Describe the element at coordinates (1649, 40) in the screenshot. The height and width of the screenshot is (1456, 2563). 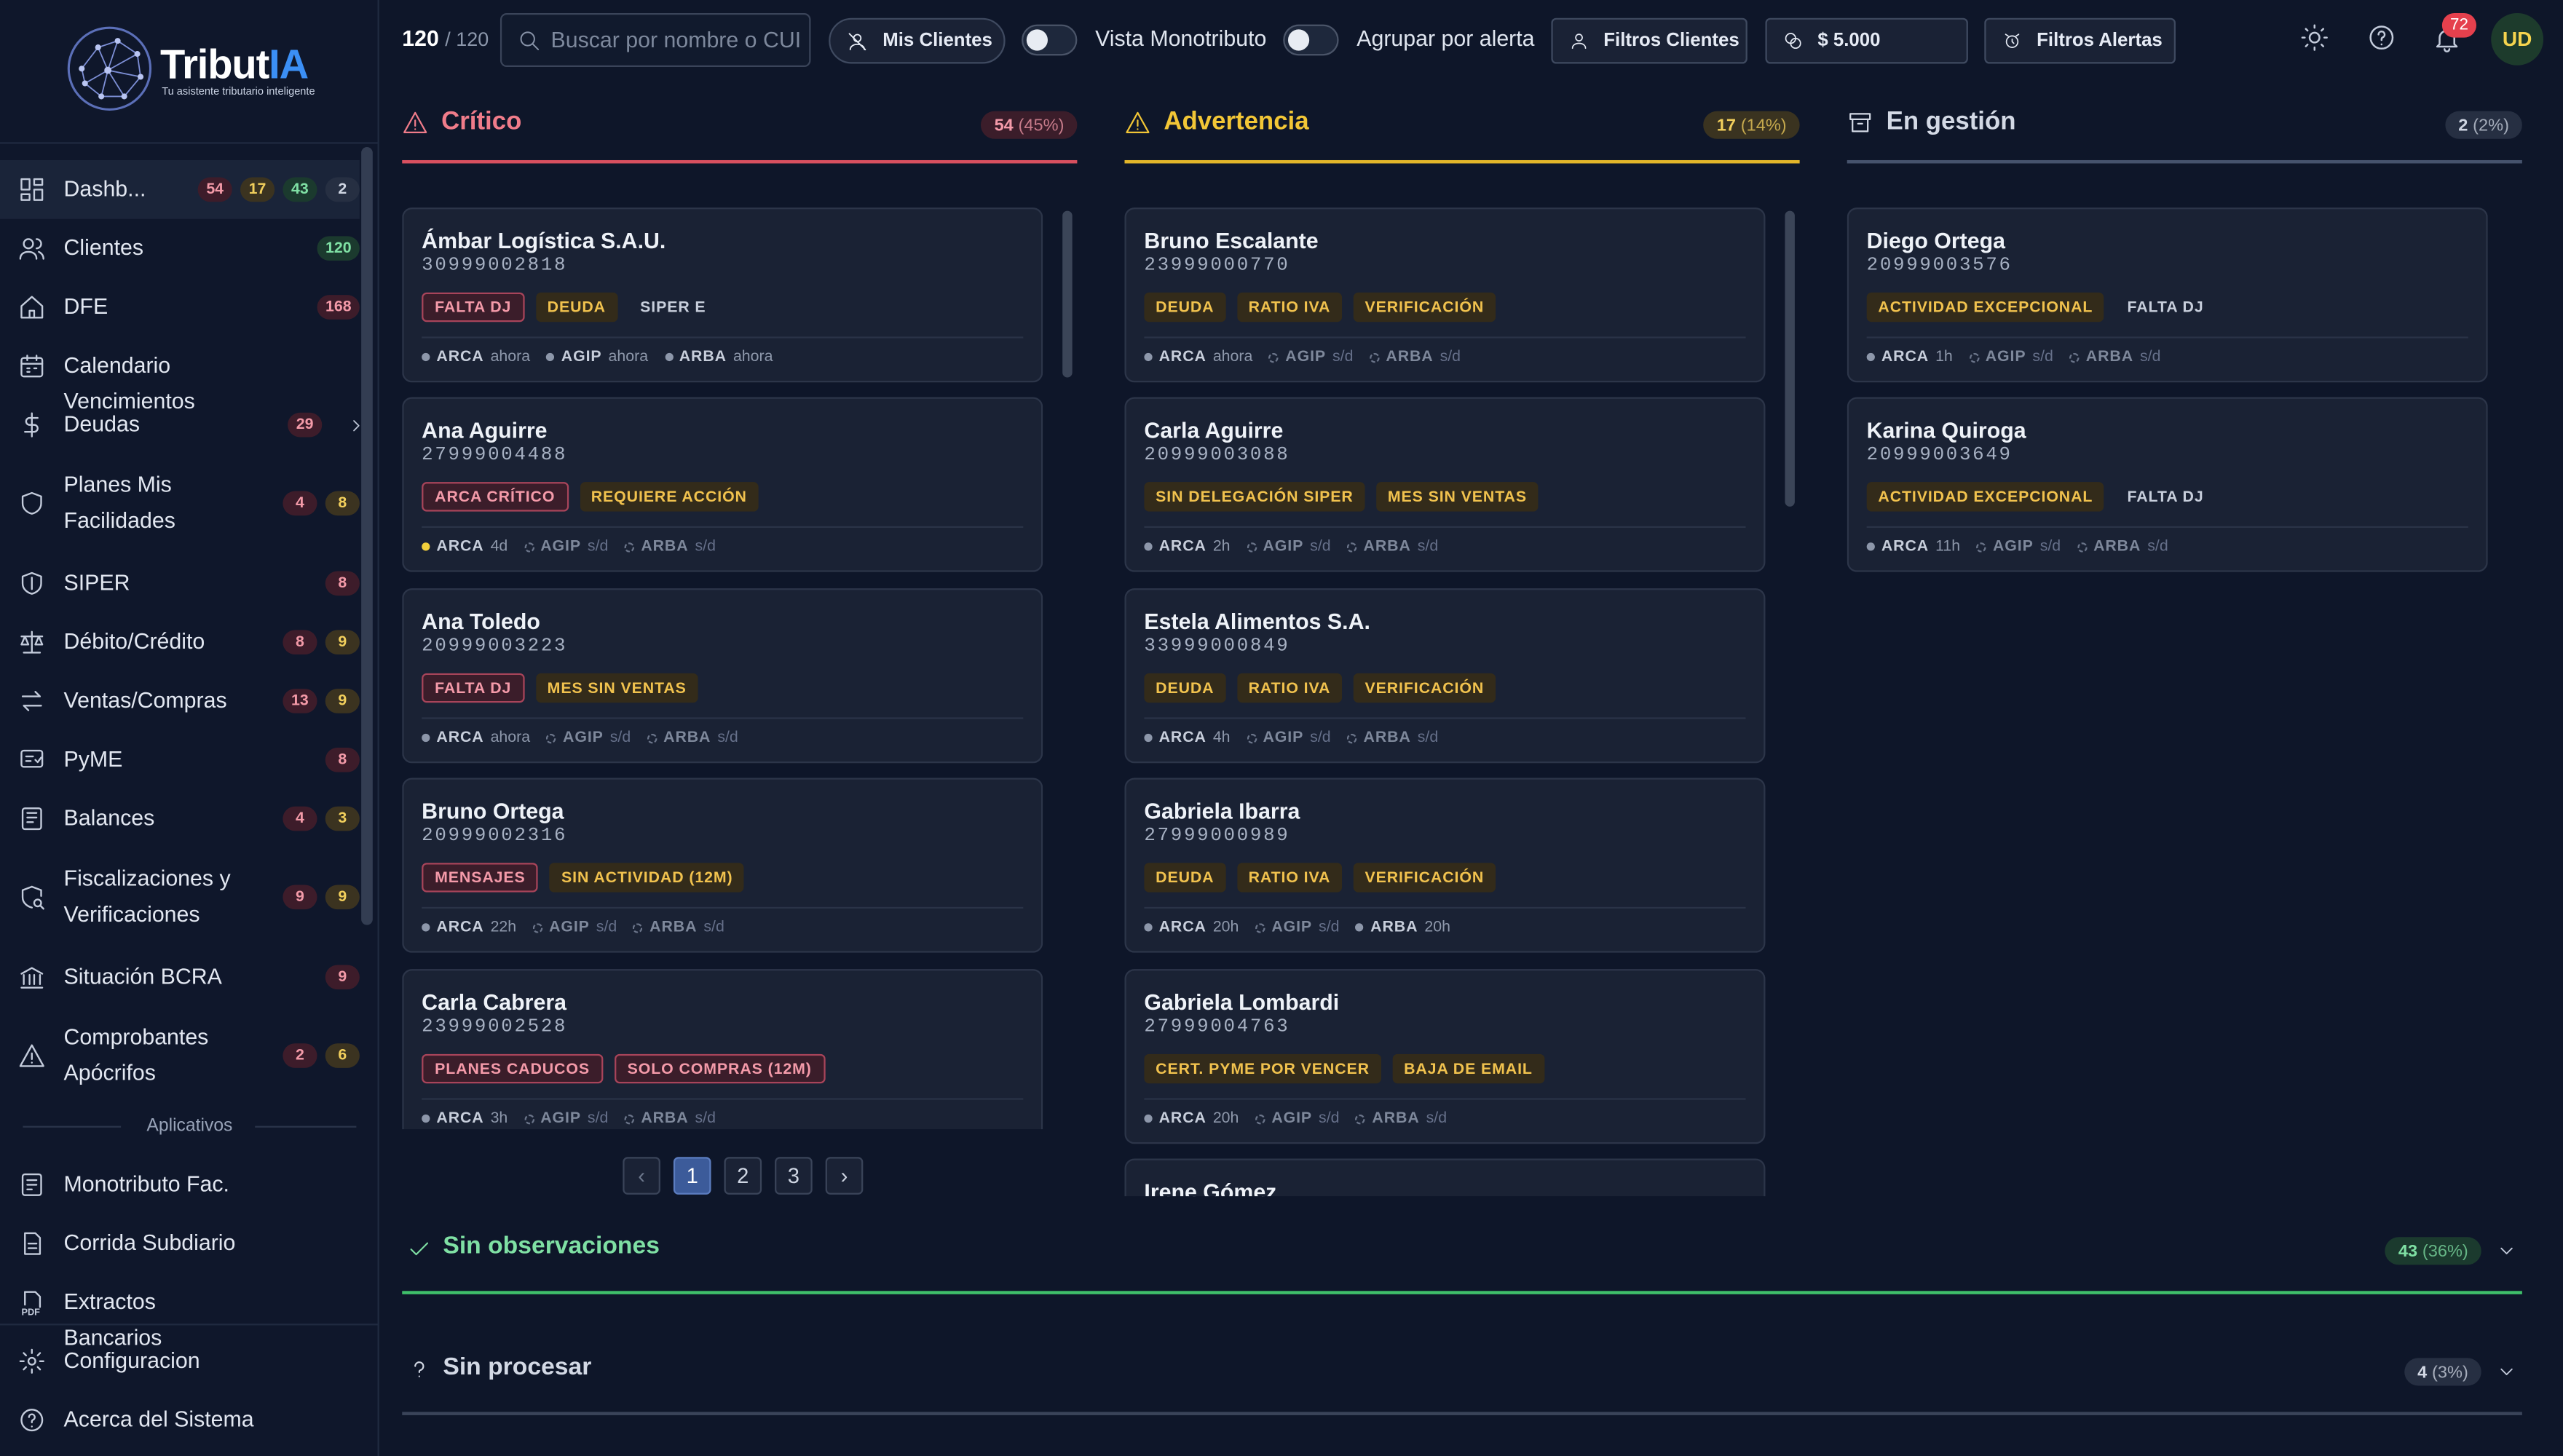
I see `filtros-clientes-button: Filtros Clientes` at that location.